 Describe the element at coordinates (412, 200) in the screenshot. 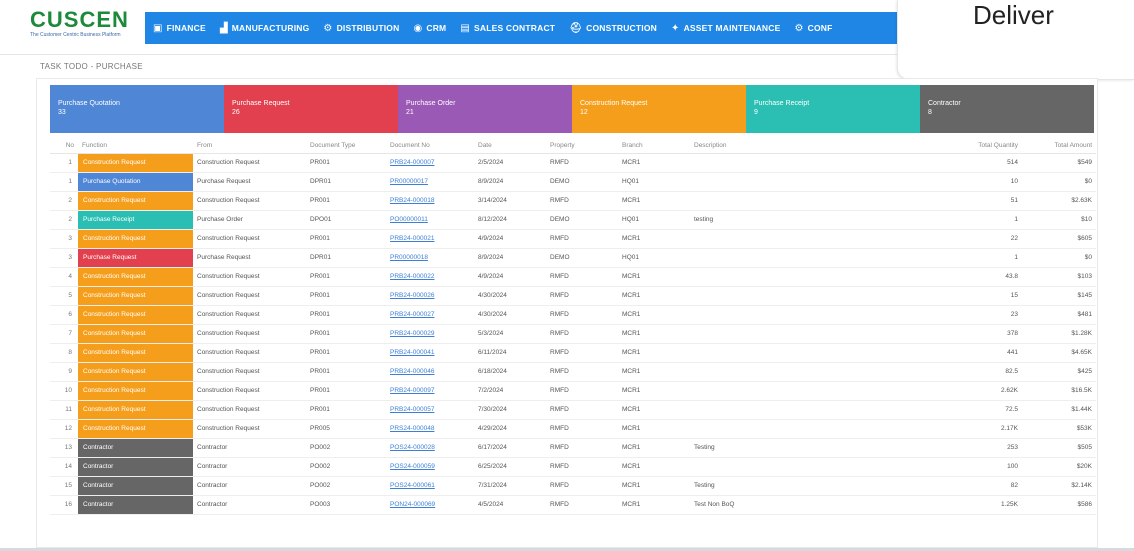

I see `document-no-link: PRB24-000018` at that location.